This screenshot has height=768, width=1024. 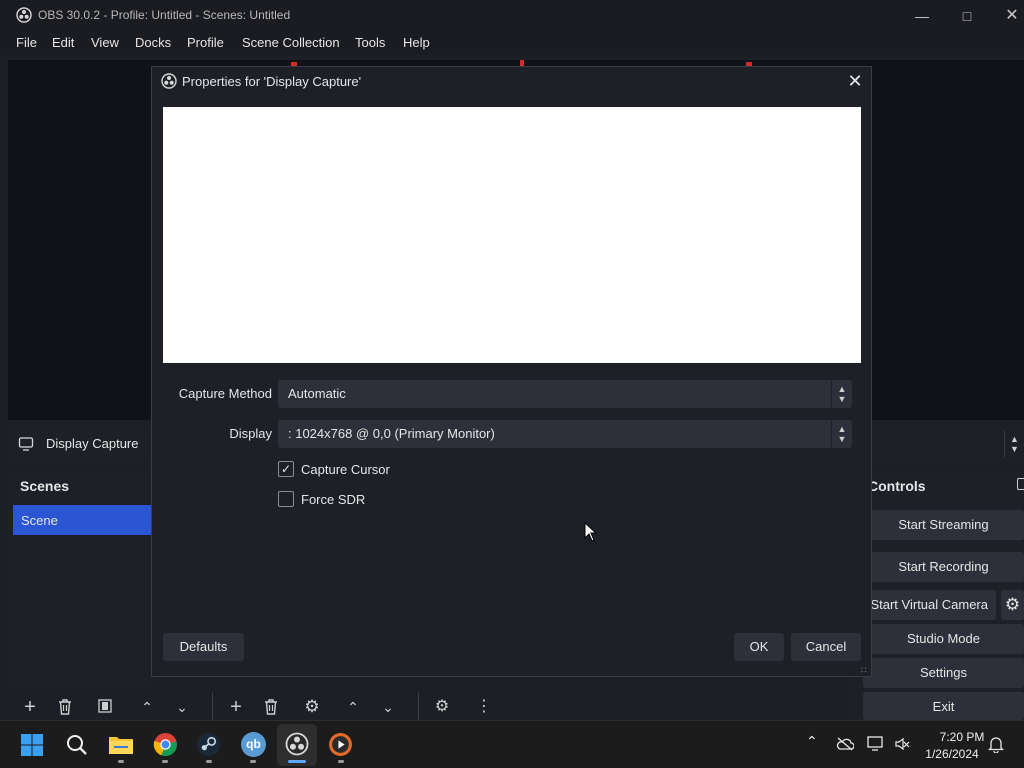 I want to click on taskbar: qb ⌃ 7:20 PM 1/26/2024, so click(x=512, y=744).